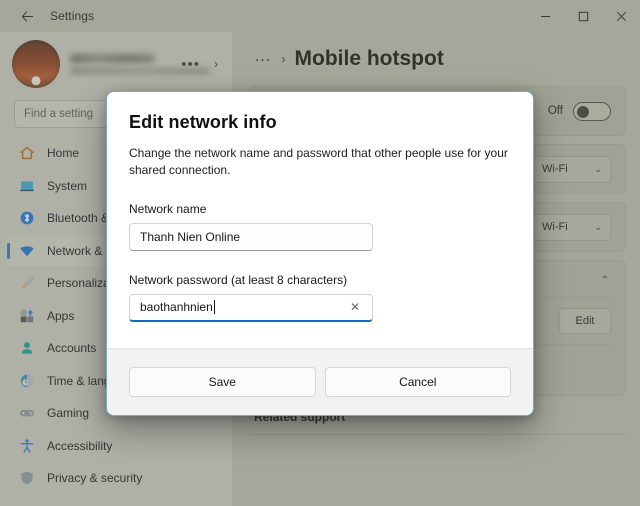 This screenshot has width=640, height=506. What do you see at coordinates (251, 307) in the screenshot?
I see `network-password-input: baothanhnien ✕` at bounding box center [251, 307].